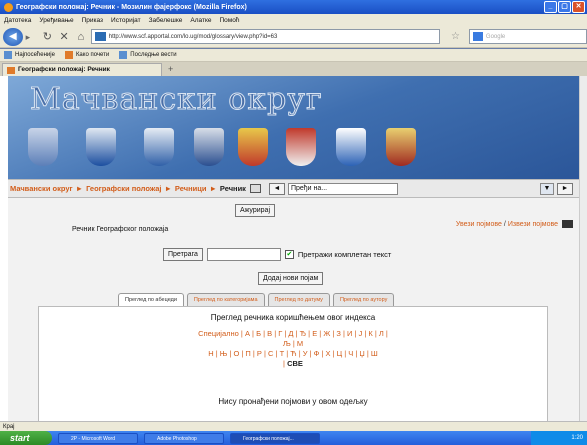 The width and height of the screenshot is (587, 445). I want to click on start-button: start, so click(26, 438).